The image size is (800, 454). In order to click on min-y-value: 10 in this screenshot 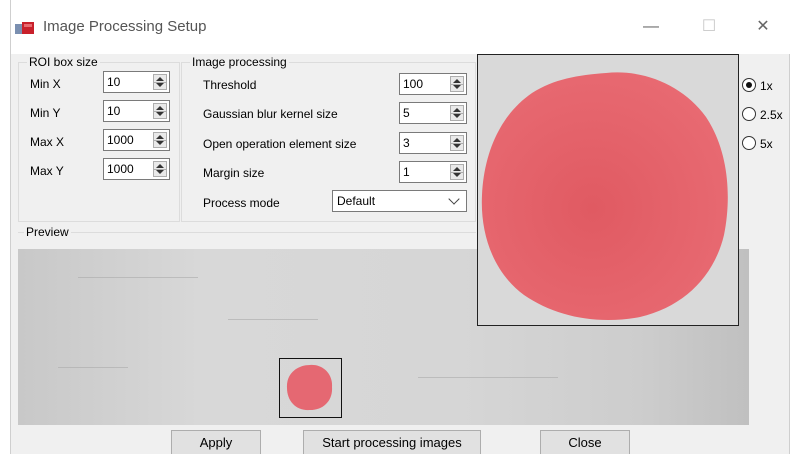, I will do `click(114, 111)`.